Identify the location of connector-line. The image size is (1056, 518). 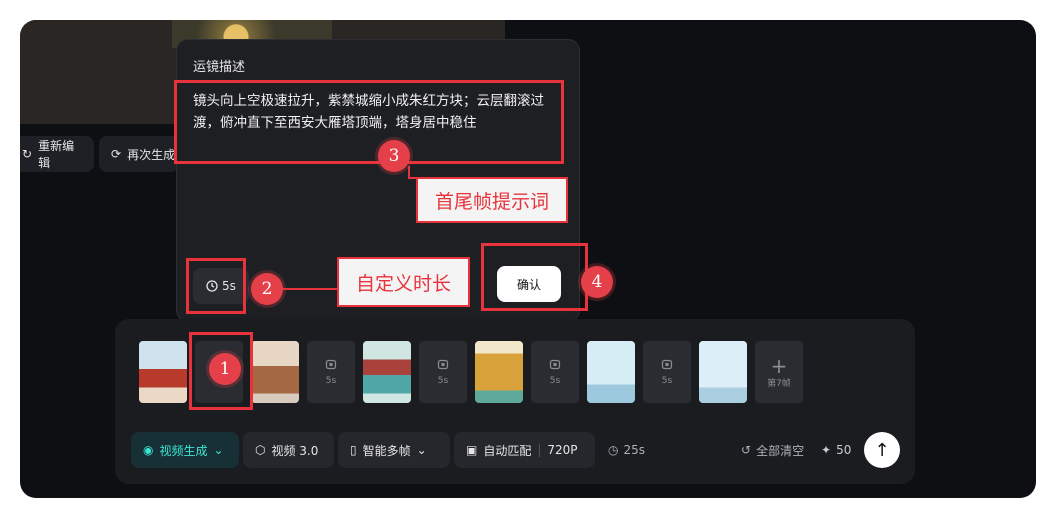
(310, 289).